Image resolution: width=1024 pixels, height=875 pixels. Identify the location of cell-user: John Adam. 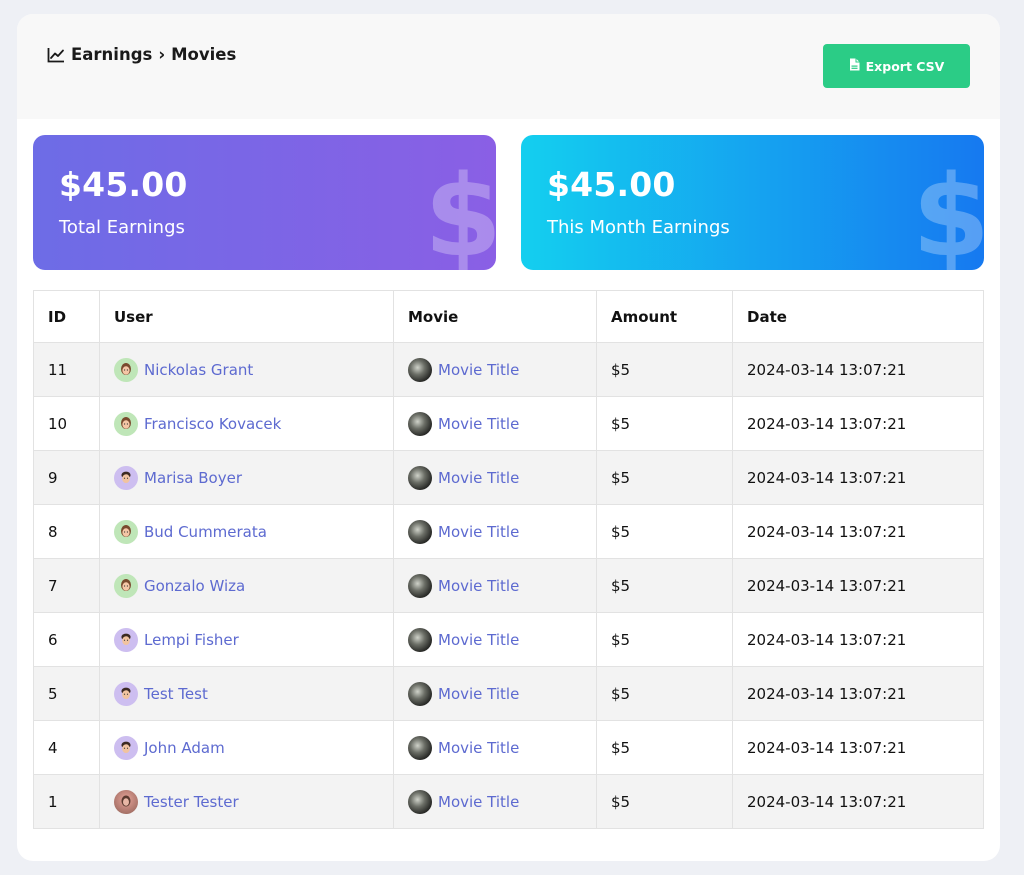
(246, 747).